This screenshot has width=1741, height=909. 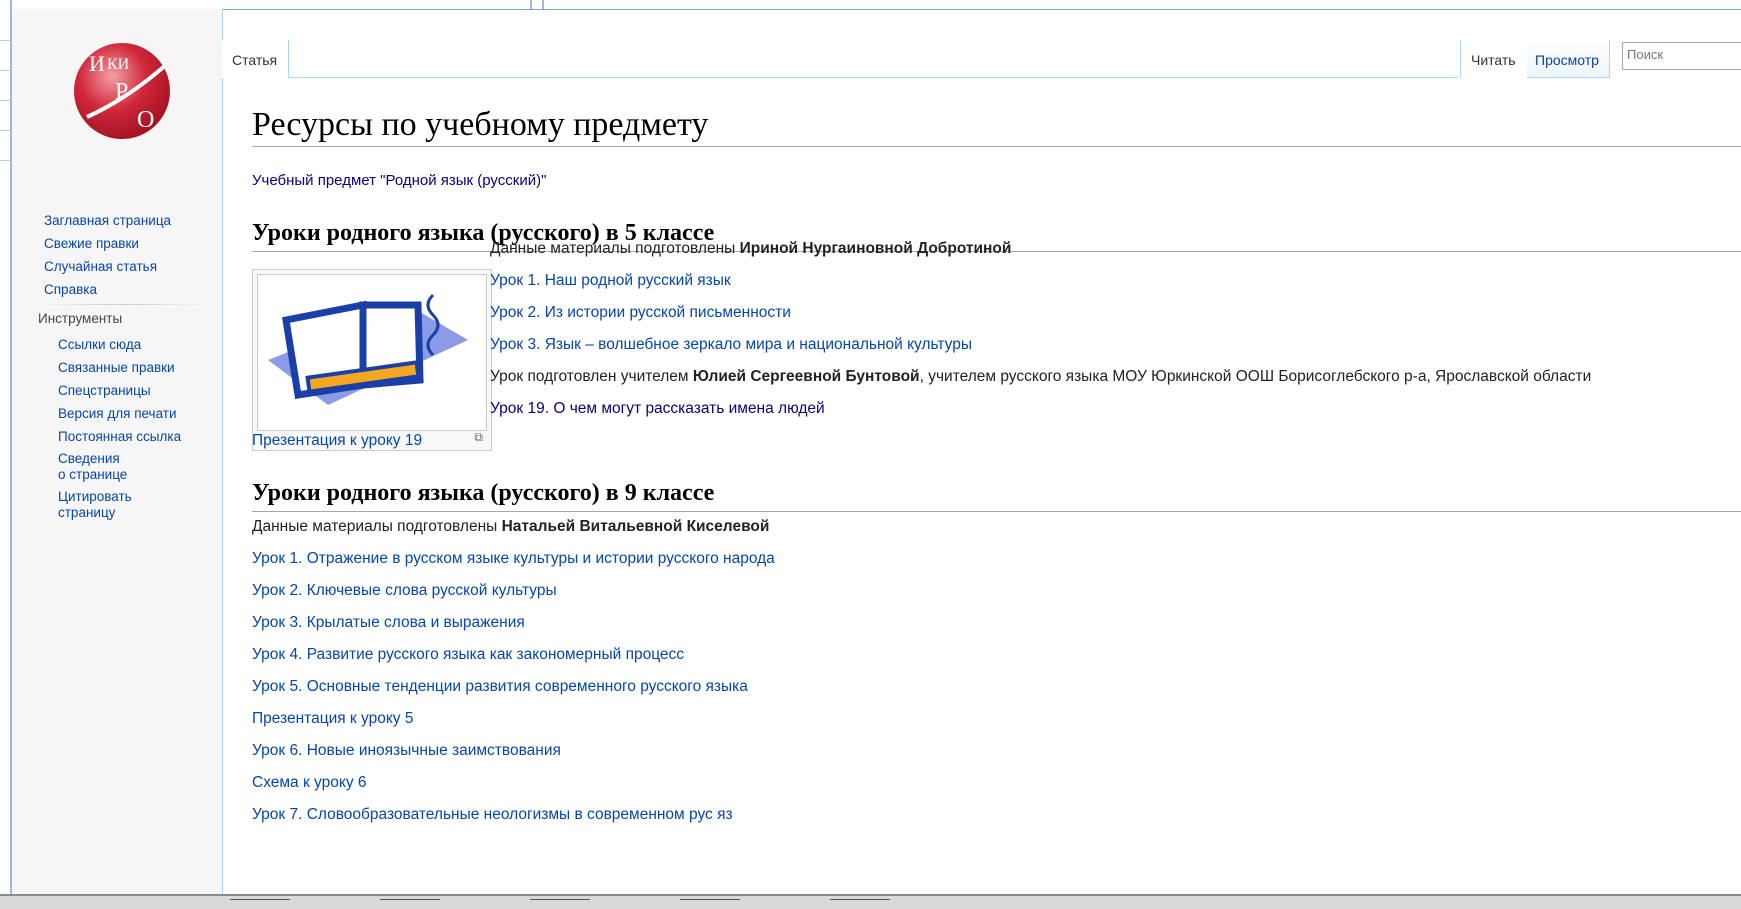 I want to click on tool-page-info-line2: о странице, so click(x=93, y=474).